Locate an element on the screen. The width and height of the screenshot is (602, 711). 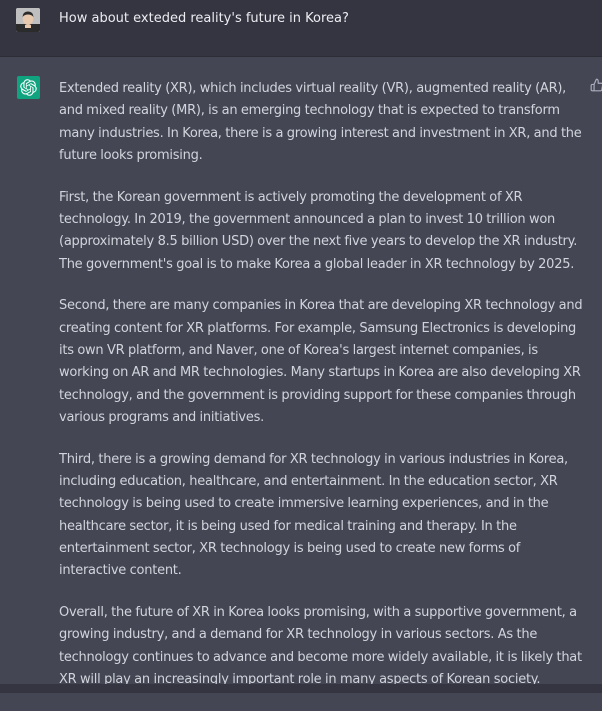
user-avatar is located at coordinates (28, 20).